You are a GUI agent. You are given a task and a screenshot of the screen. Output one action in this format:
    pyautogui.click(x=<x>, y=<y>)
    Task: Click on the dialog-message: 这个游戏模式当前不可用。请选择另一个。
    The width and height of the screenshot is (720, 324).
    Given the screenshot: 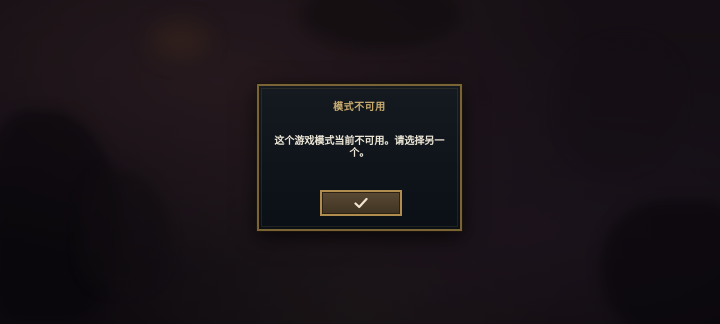 What is the action you would take?
    pyautogui.click(x=359, y=147)
    